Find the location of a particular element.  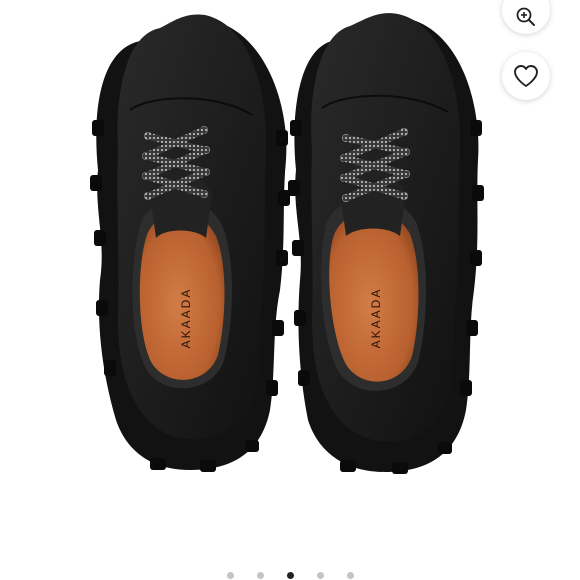

favorite-button: heart-outline-icon is located at coordinates (526, 76).